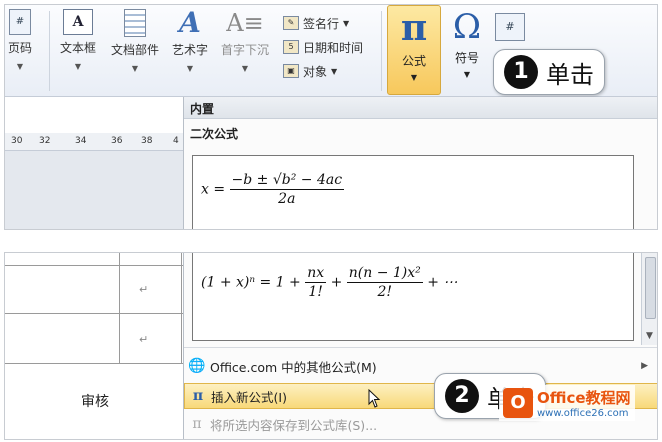 This screenshot has height=442, width=662. I want to click on signature-label: 签名行, so click(321, 23).